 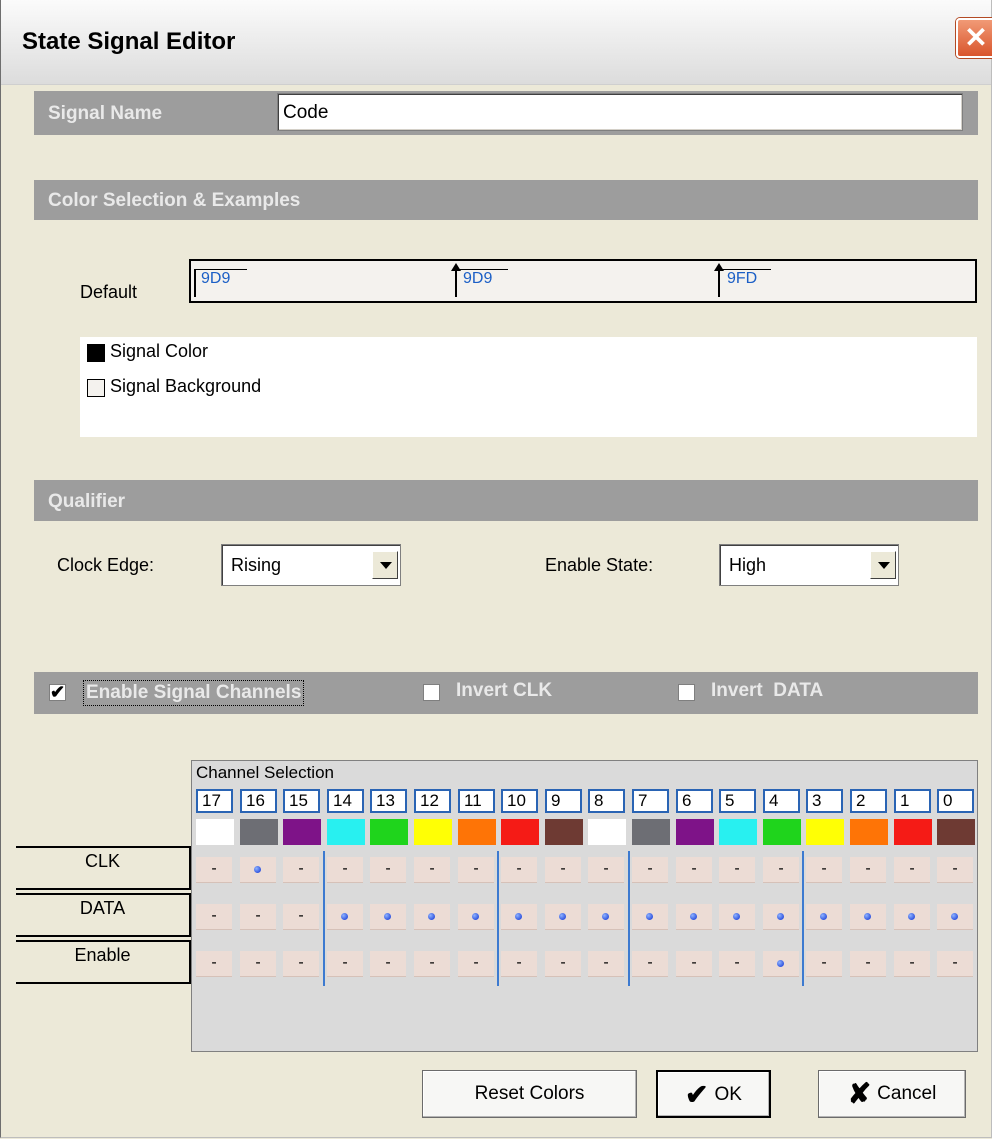 What do you see at coordinates (686, 692) in the screenshot?
I see `invert-data-checkbox` at bounding box center [686, 692].